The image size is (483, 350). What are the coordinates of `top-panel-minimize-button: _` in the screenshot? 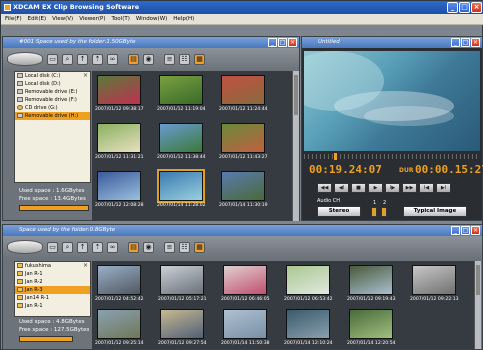 It's located at (272, 42).